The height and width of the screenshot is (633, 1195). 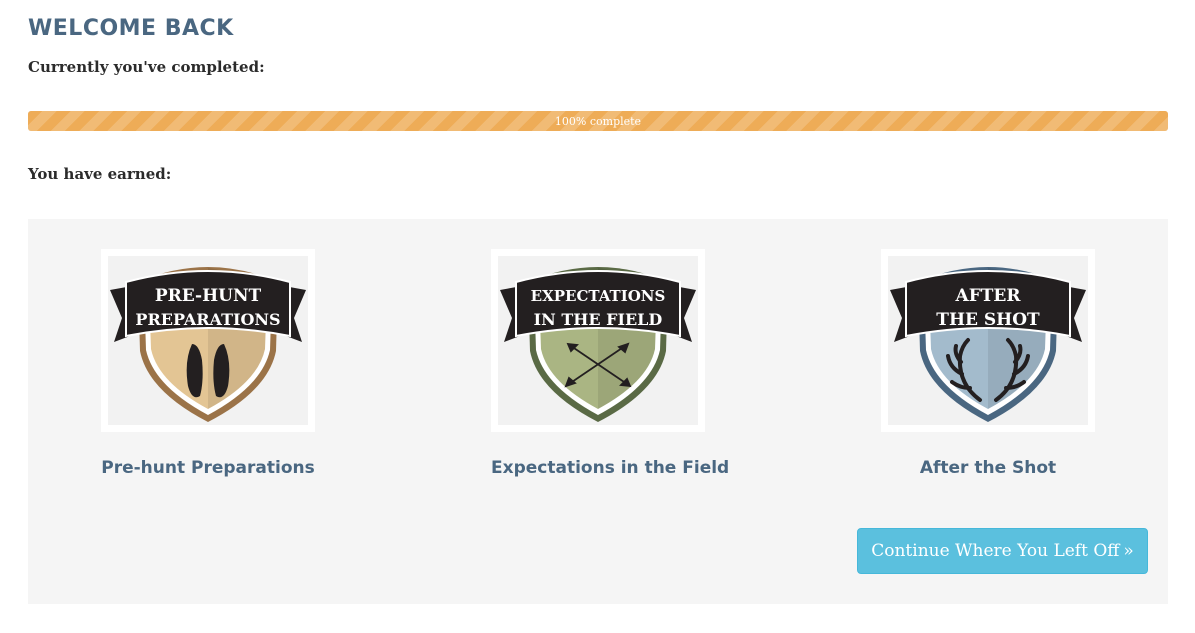 I want to click on badge-banner-line2: PREPARATIONS, so click(x=207, y=319).